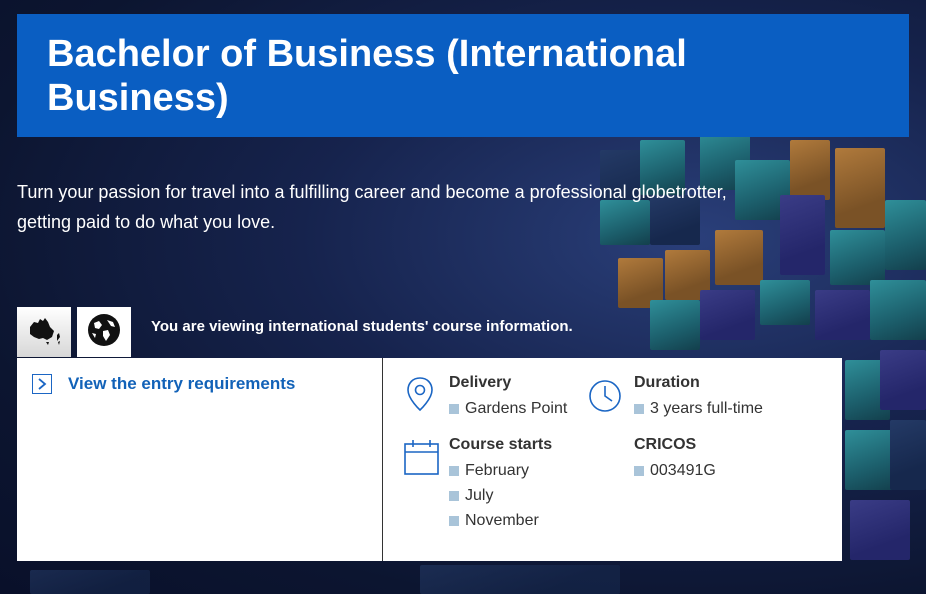 This screenshot has width=926, height=594. I want to click on entry-requirements-link: View the entry requirements, so click(163, 384).